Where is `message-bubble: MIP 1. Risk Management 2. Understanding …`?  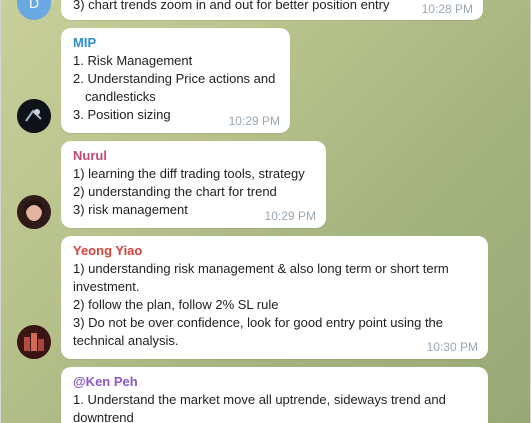
message-bubble: MIP 1. Risk Management 2. Understanding … is located at coordinates (175, 80).